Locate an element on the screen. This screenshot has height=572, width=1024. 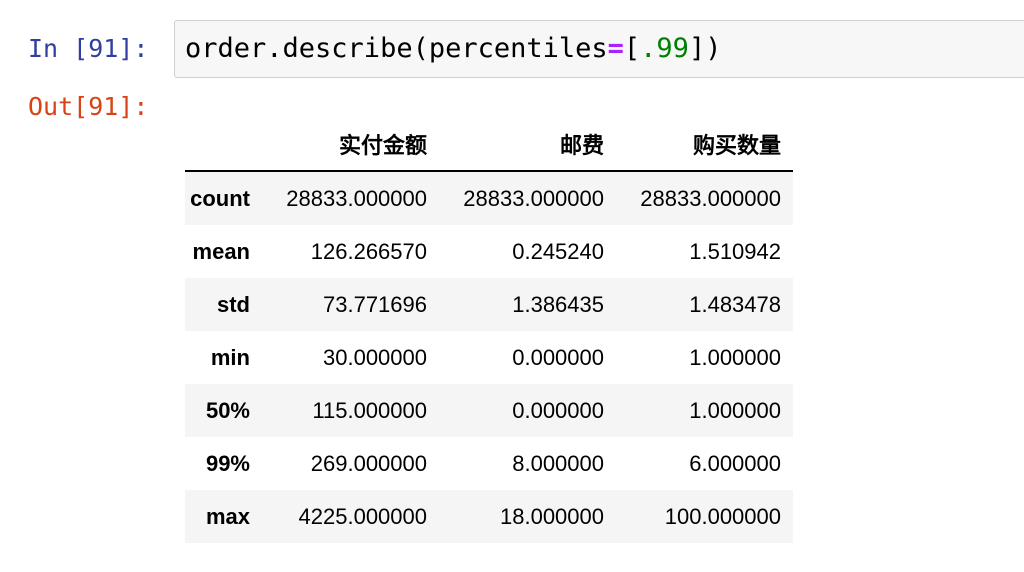
table-cell: 8.000000 is located at coordinates (558, 463).